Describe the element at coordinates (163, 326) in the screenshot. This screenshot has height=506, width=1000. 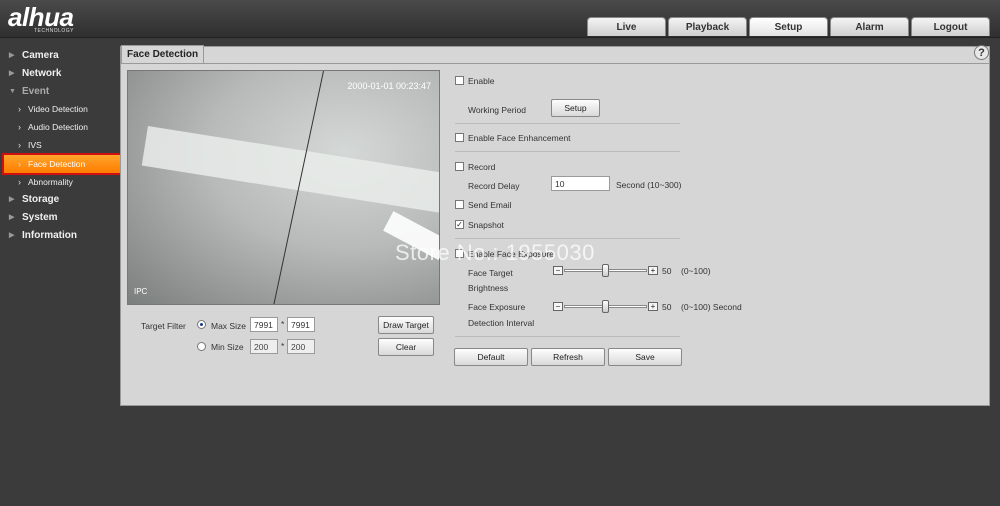
I see `target-filter-label: Target Filter` at that location.